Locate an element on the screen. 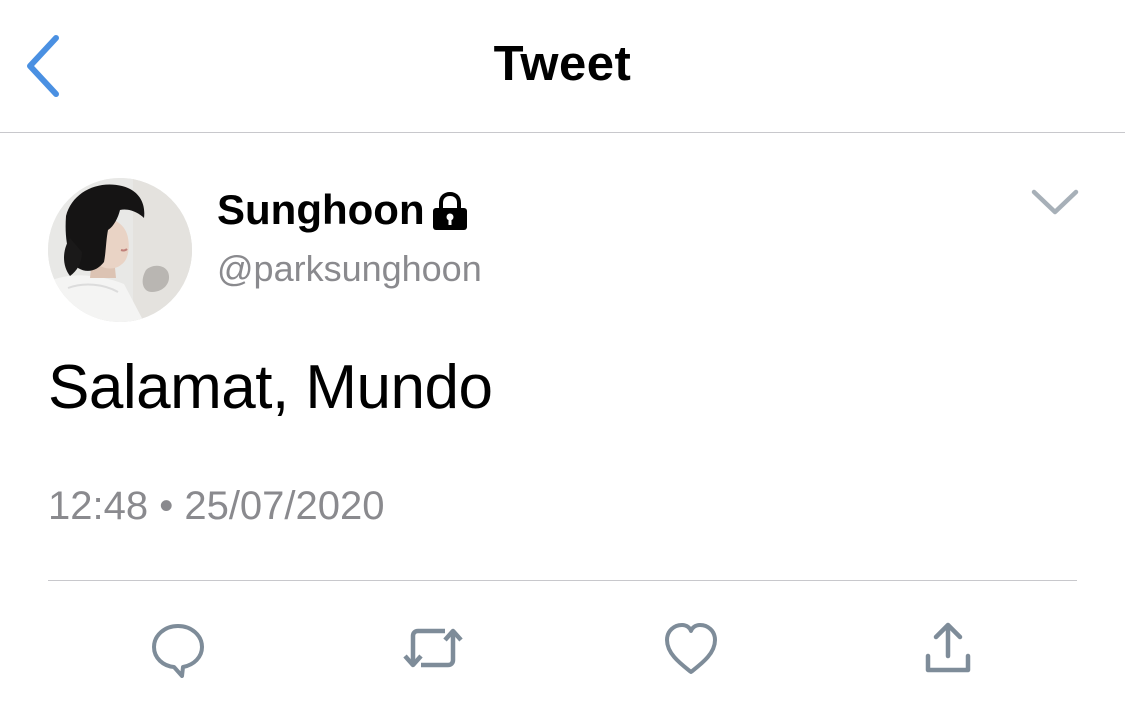 The image size is (1125, 701). user-handle: @parksunghoon is located at coordinates (349, 269).